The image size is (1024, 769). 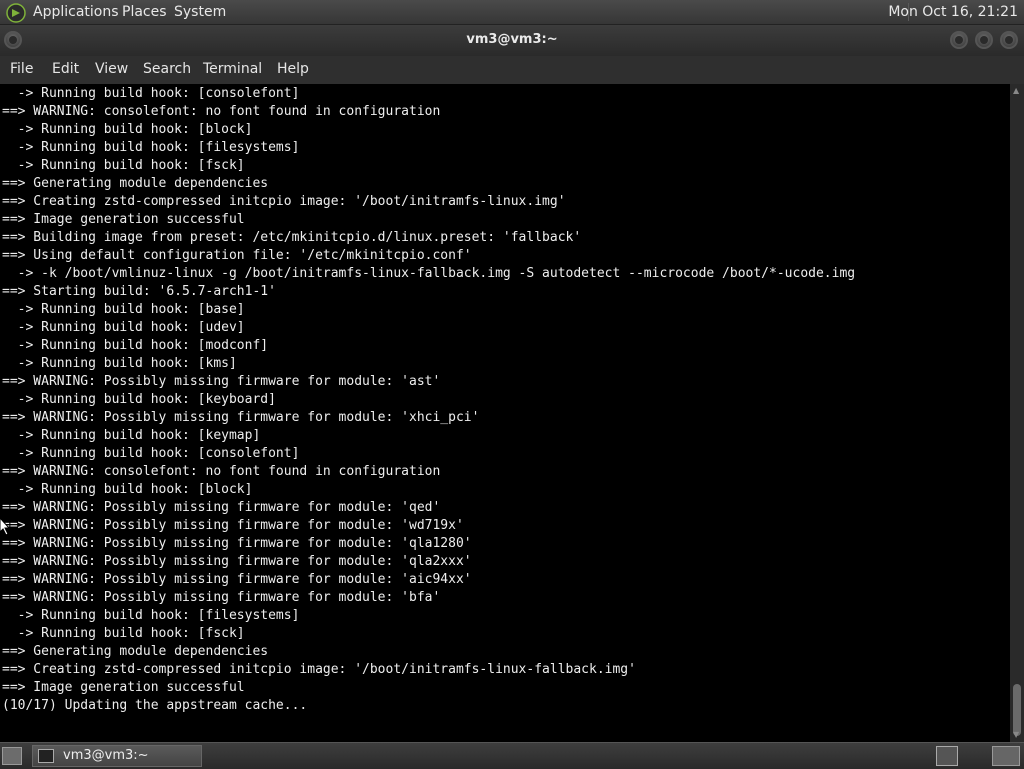 What do you see at coordinates (1016, 90) in the screenshot?
I see `scroll-up-icon: ▲` at bounding box center [1016, 90].